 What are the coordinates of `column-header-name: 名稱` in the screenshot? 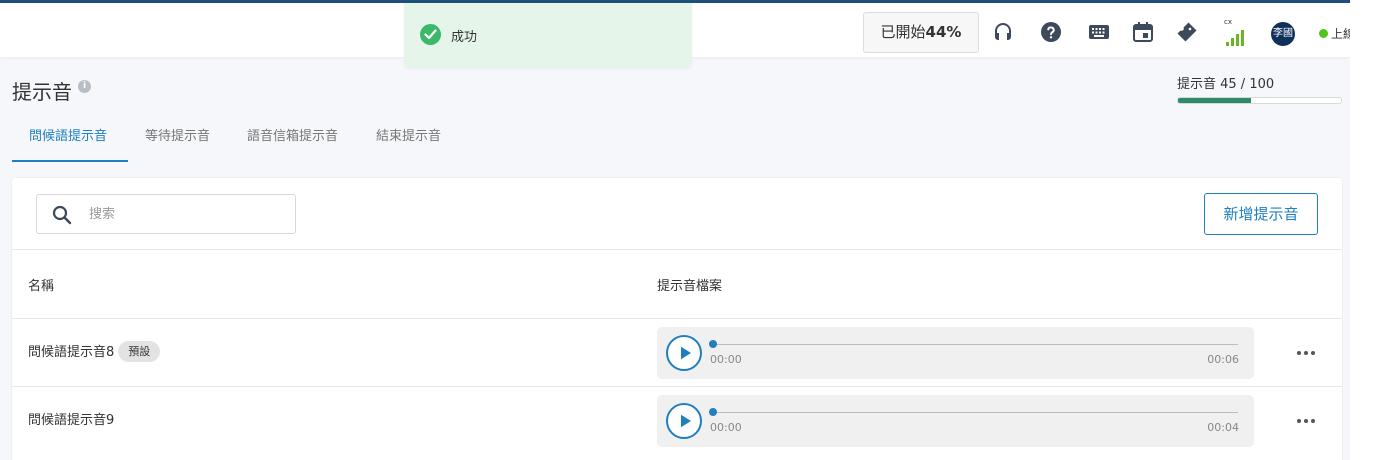 It's located at (41, 286).